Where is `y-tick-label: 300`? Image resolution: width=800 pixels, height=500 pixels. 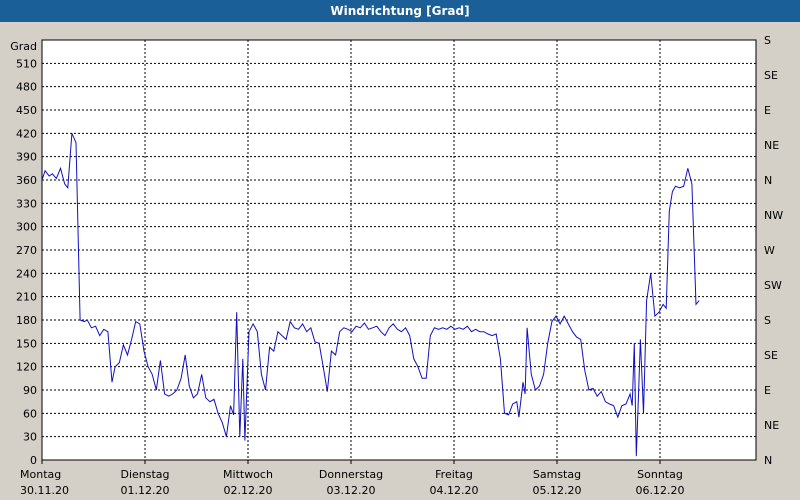
y-tick-label: 300 is located at coordinates (26, 227).